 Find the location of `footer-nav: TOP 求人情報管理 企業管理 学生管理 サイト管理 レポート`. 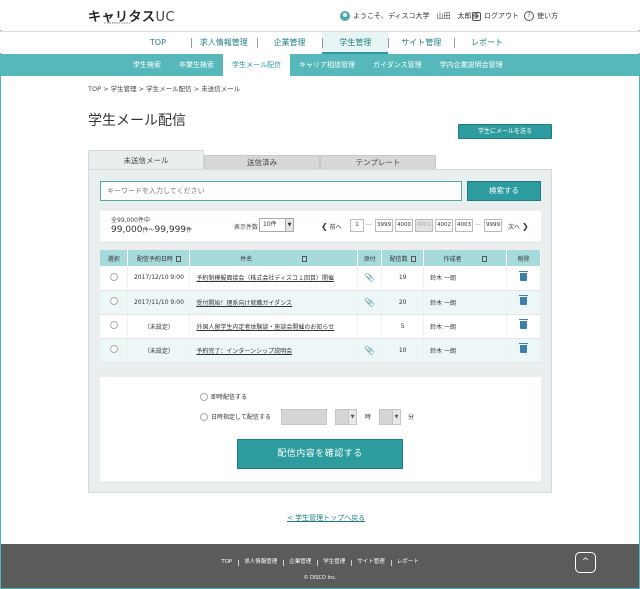

footer-nav: TOP 求人情報管理 企業管理 学生管理 サイト管理 レポート is located at coordinates (320, 561).